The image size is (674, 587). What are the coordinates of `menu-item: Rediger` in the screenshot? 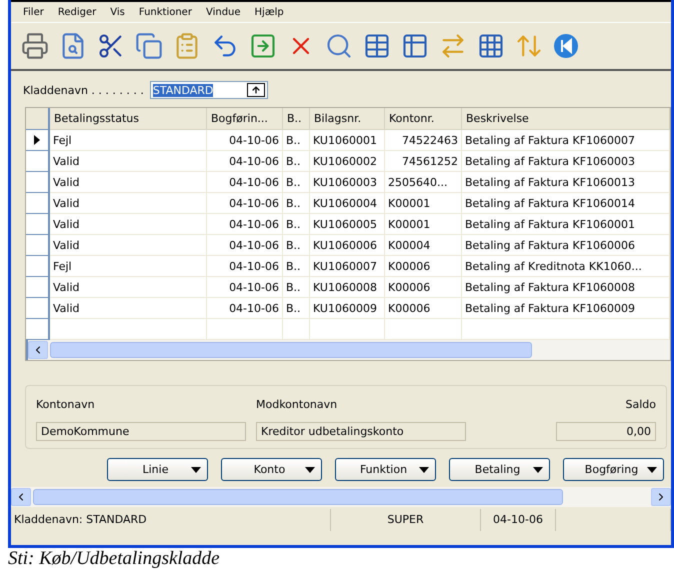 It's located at (77, 12).